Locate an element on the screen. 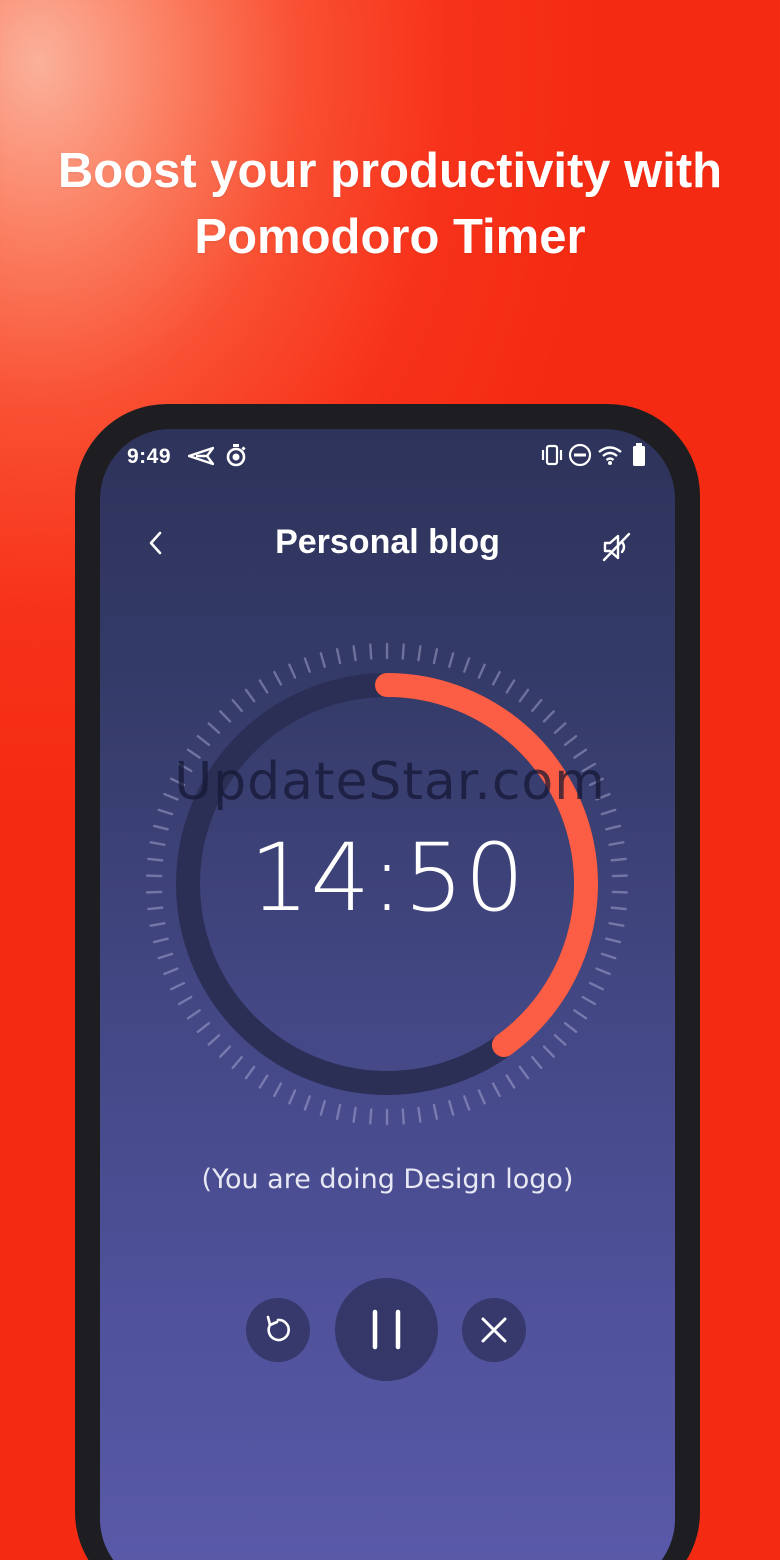  stop-button is located at coordinates (494, 1330).